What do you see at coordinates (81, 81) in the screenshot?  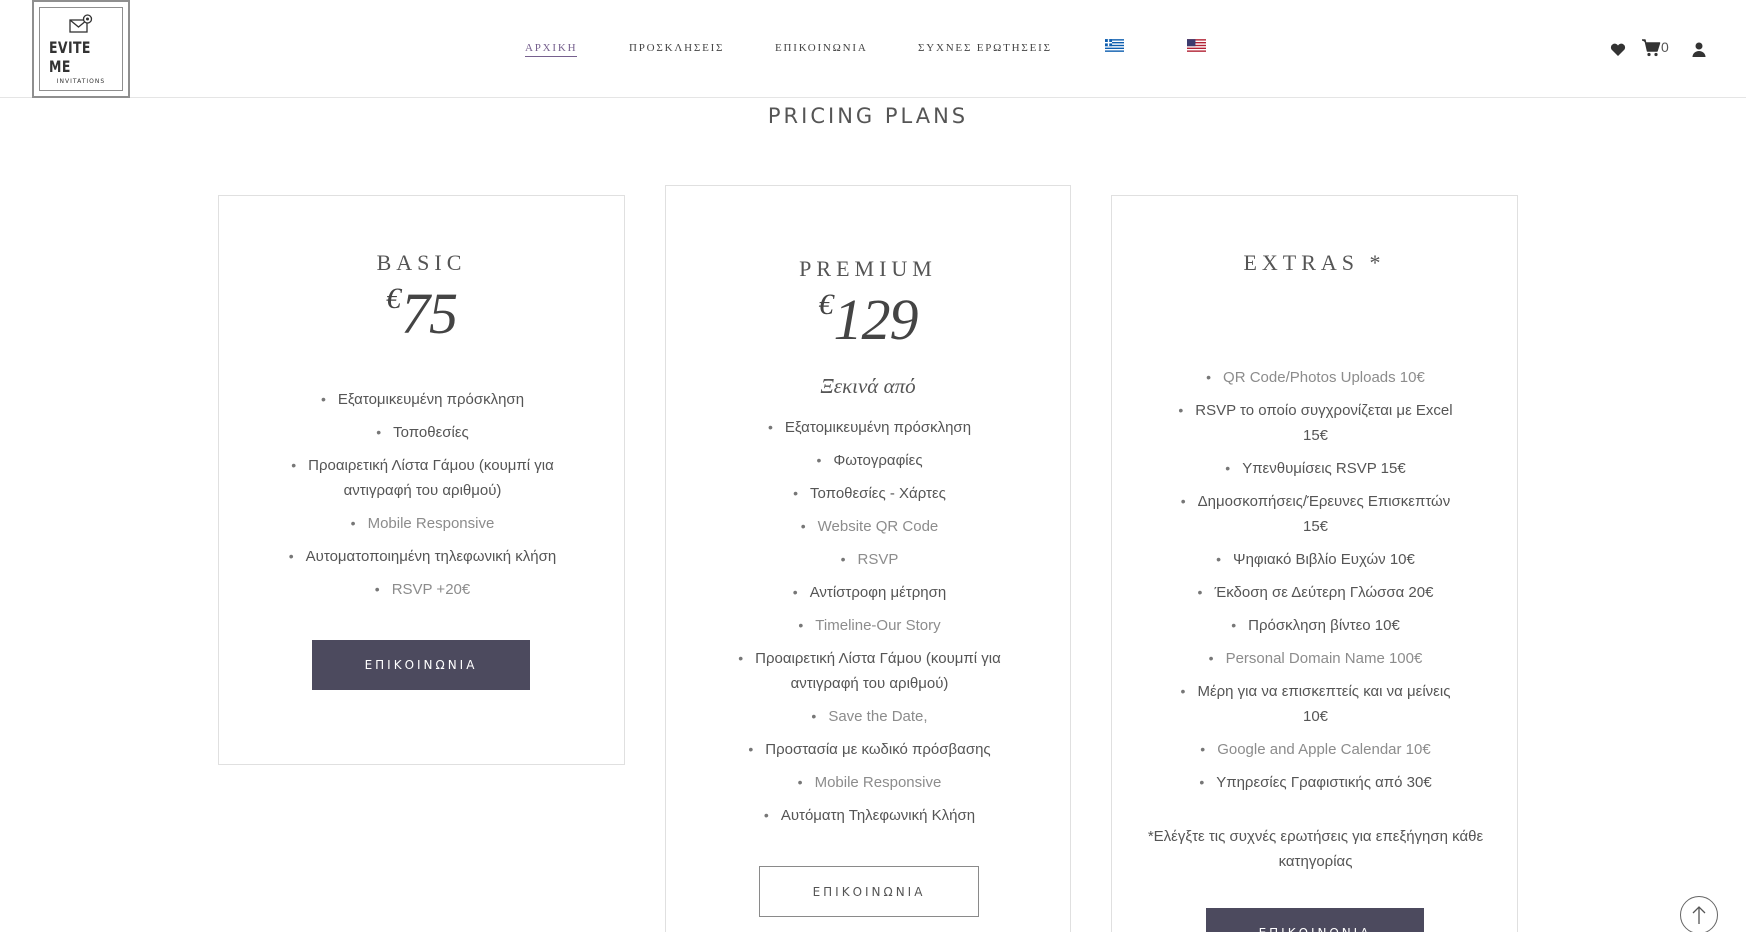 I see `logo-subtitle: INVITATIONS` at bounding box center [81, 81].